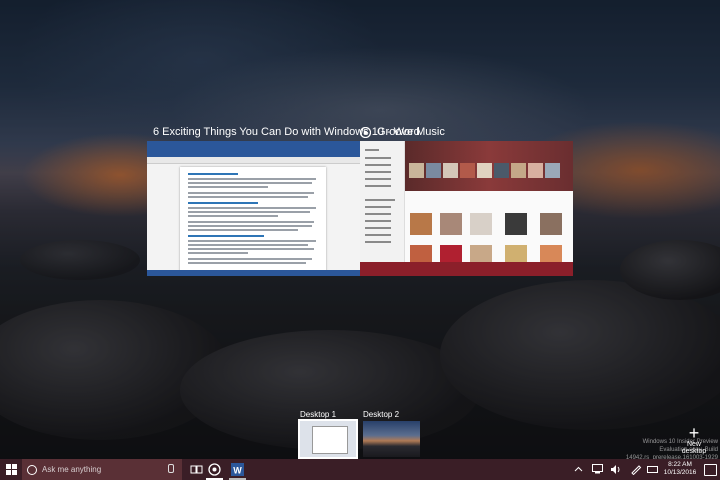  I want to click on chevron-up-icon, so click(578, 469).